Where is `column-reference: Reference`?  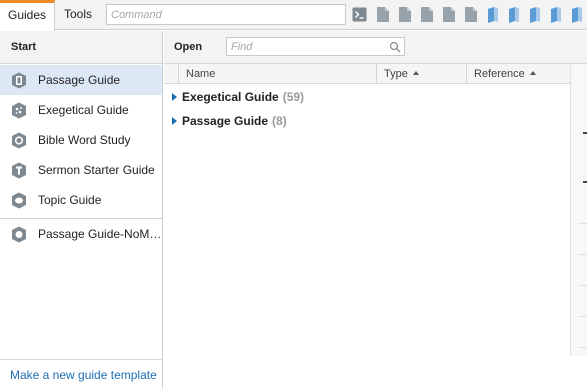 column-reference: Reference is located at coordinates (518, 74).